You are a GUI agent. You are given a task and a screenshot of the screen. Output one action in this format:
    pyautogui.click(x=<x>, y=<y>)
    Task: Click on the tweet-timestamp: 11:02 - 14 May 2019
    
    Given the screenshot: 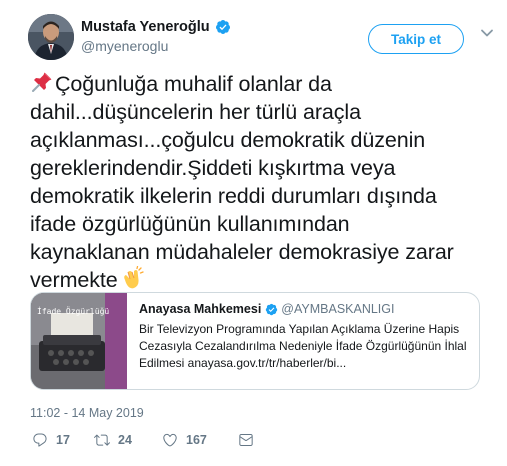 What is the action you would take?
    pyautogui.click(x=87, y=413)
    